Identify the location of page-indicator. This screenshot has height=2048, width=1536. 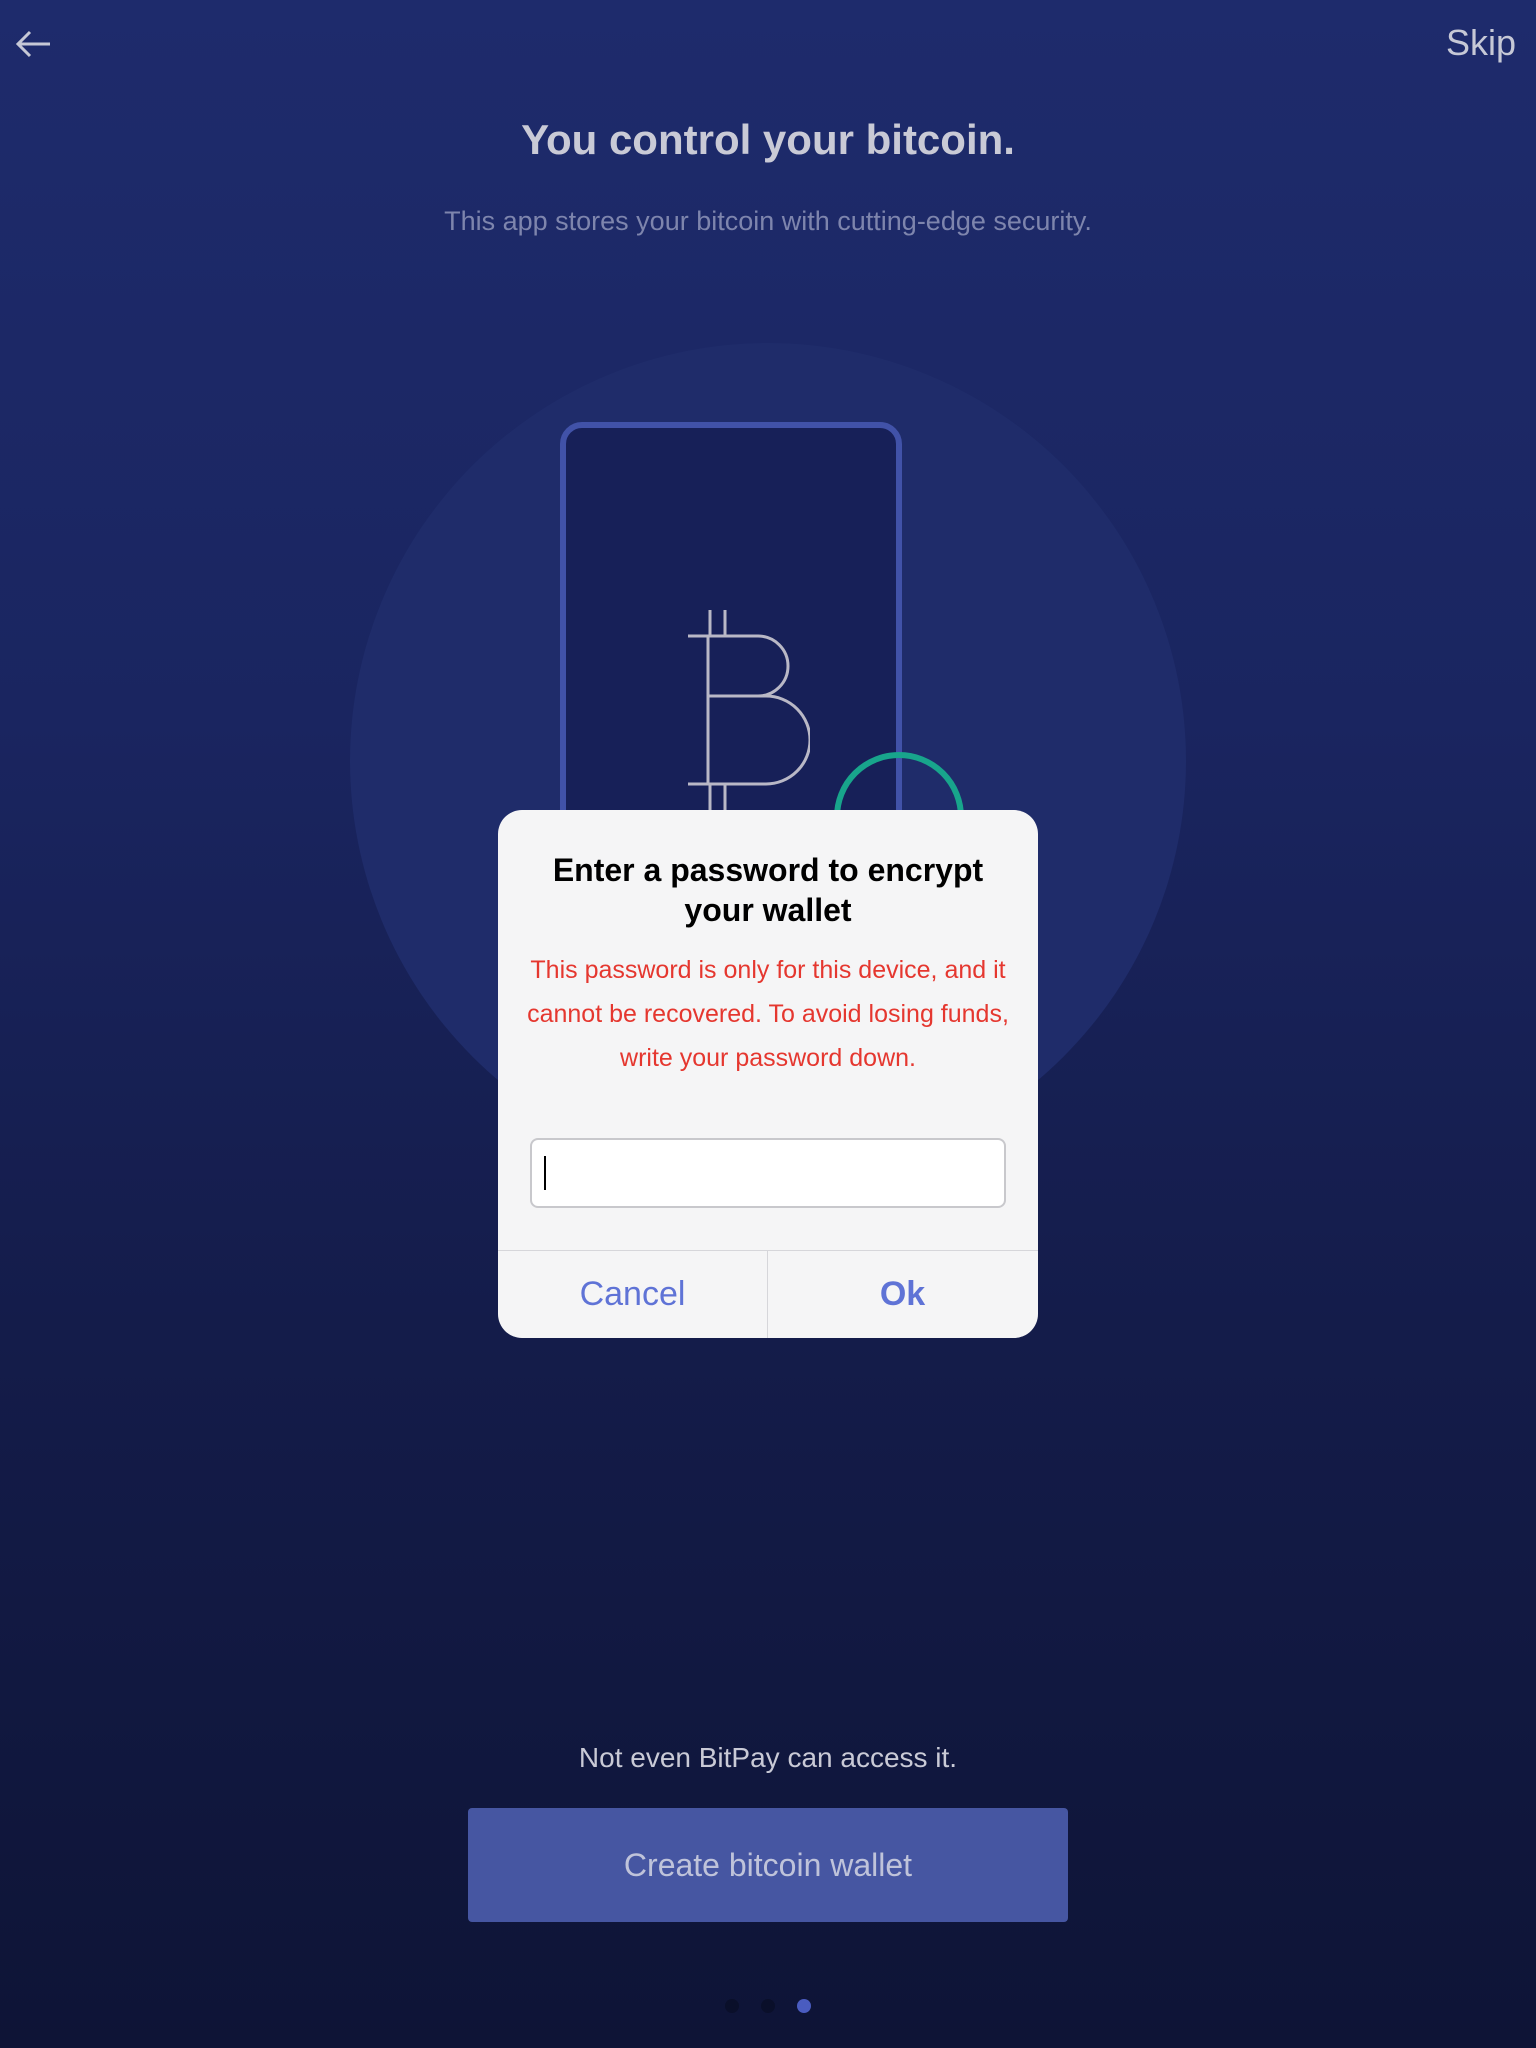
(768, 2006).